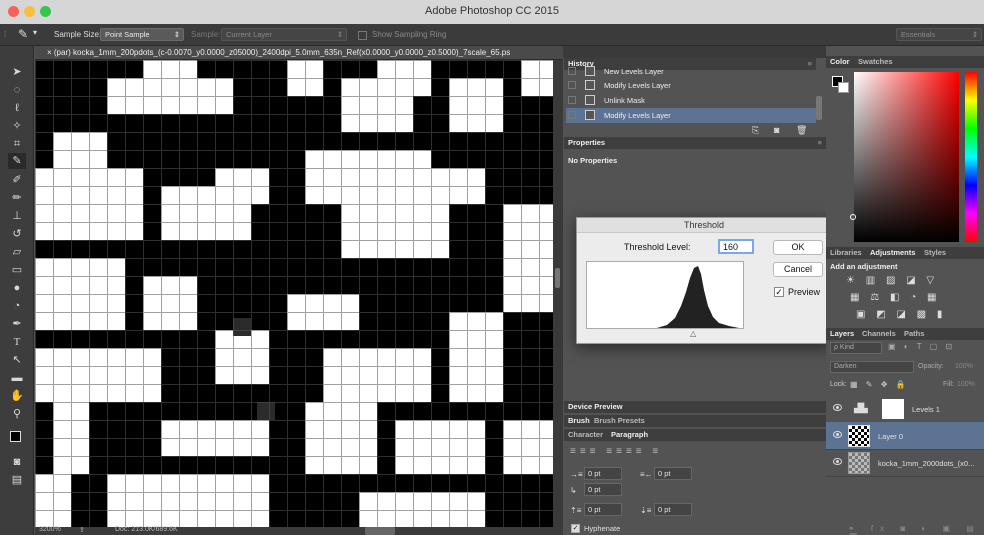 This screenshot has height=535, width=984. What do you see at coordinates (935, 252) in the screenshot?
I see `tab-styles: Styles` at bounding box center [935, 252].